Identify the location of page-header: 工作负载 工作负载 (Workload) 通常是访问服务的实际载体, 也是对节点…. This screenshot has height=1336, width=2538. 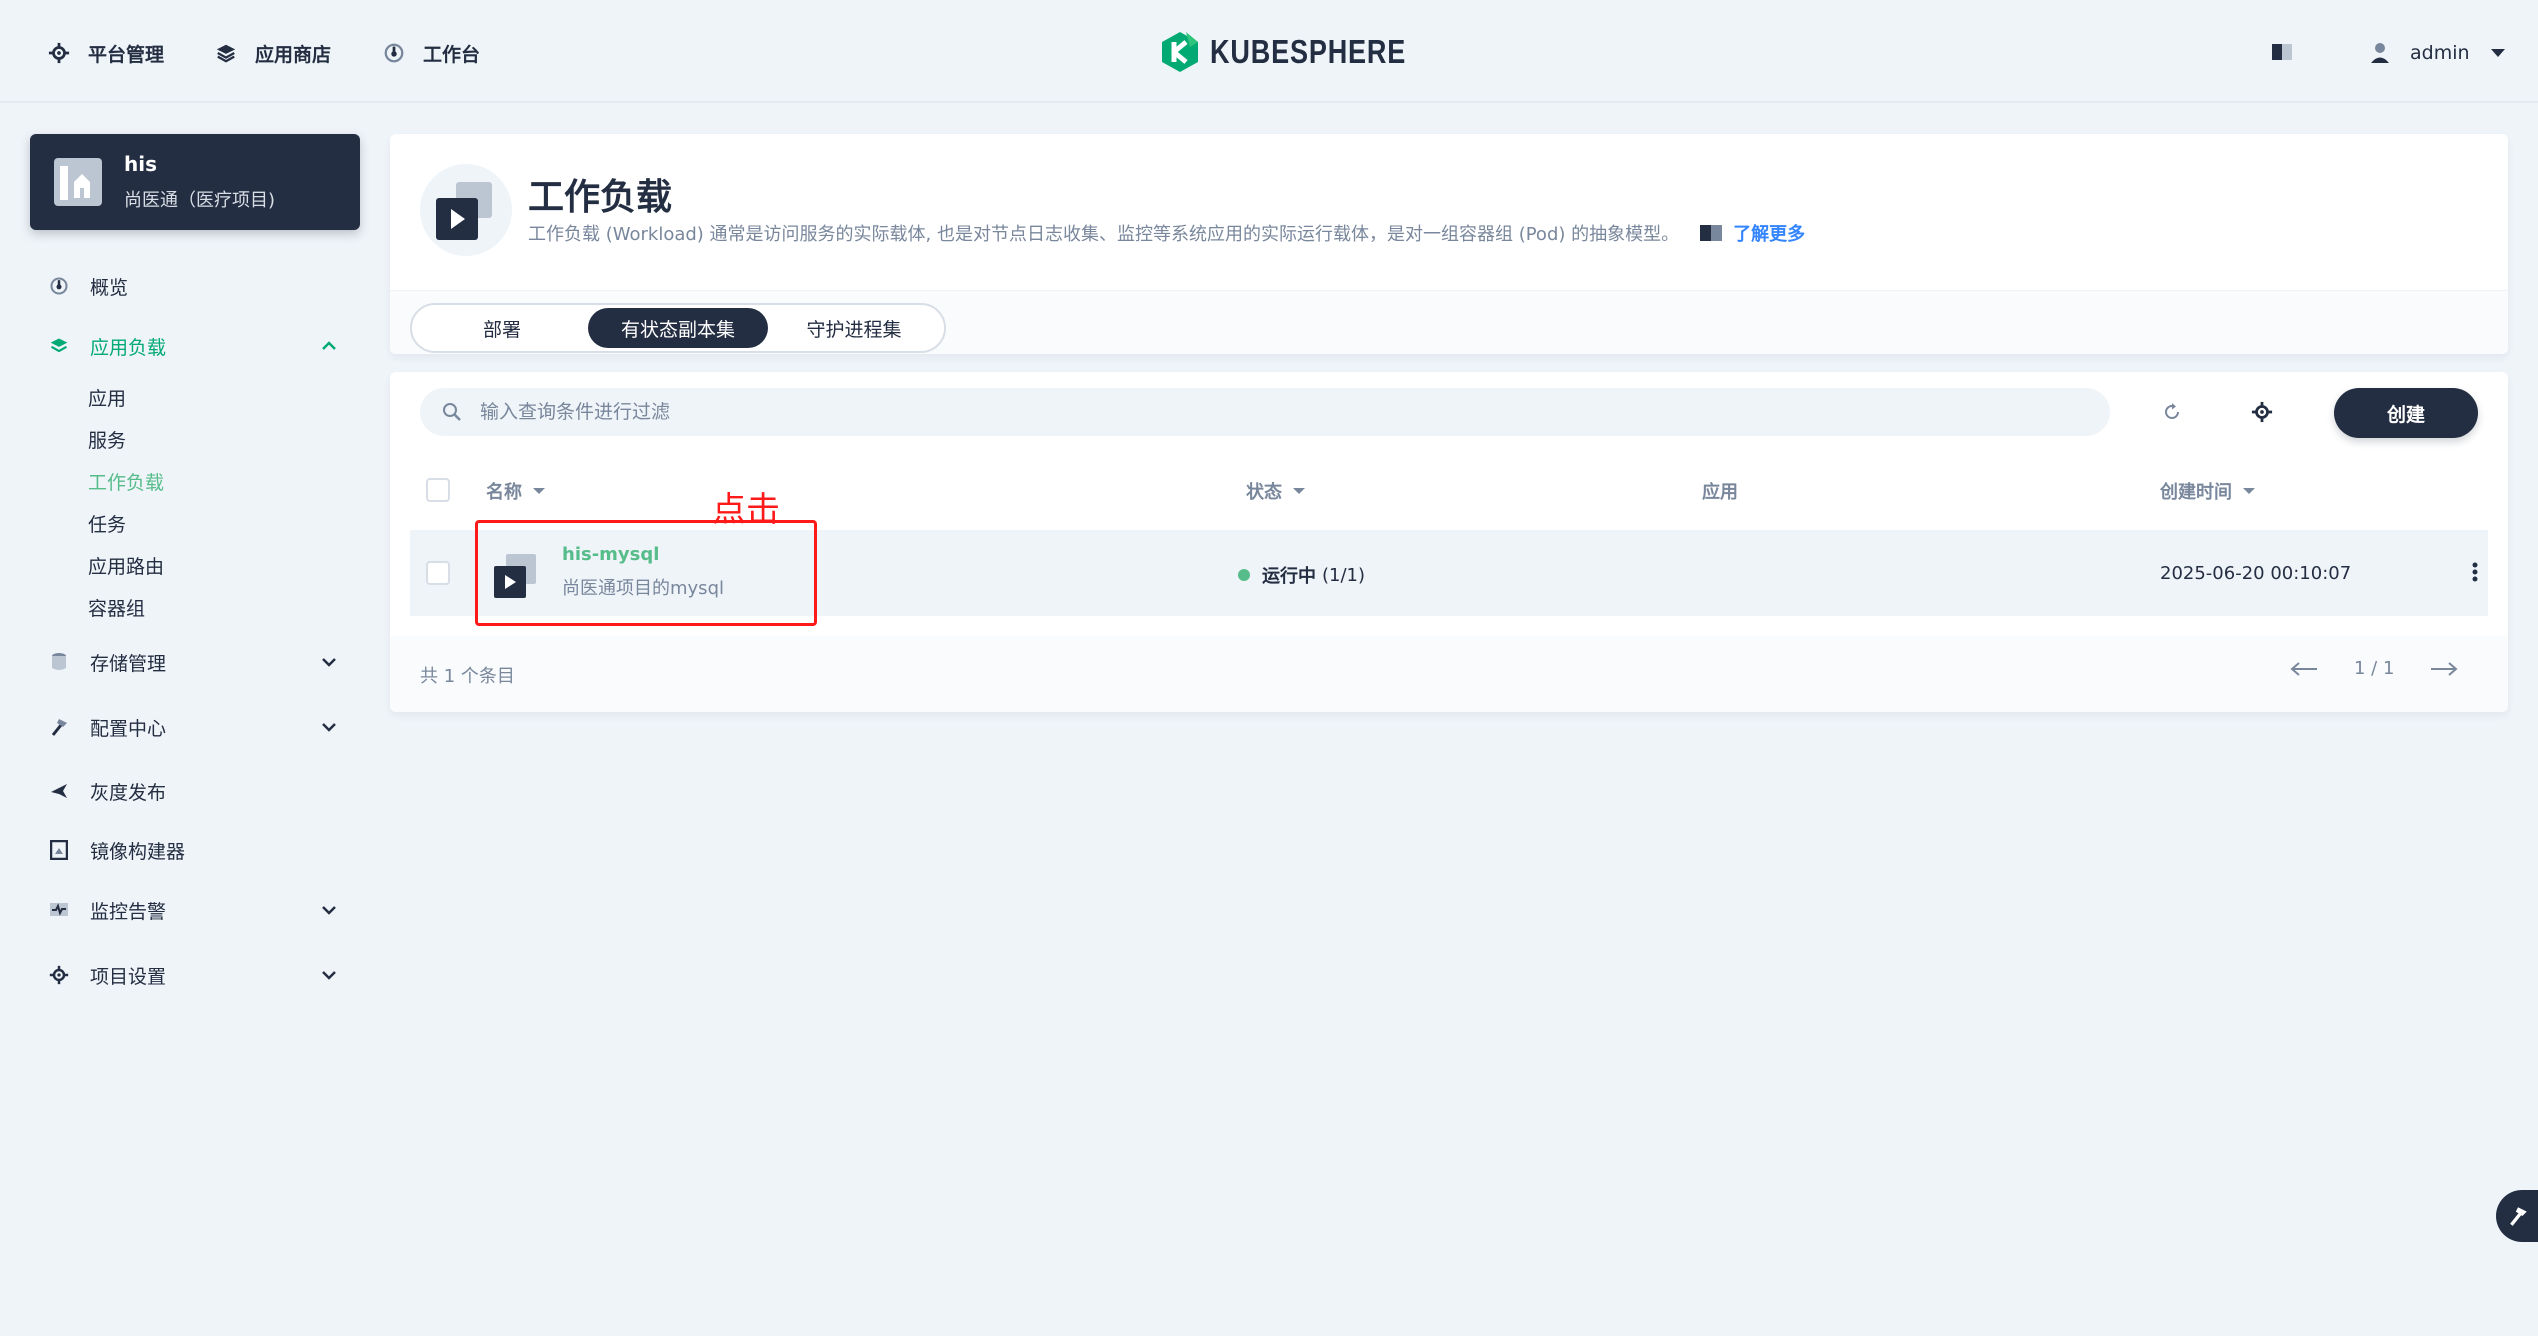
(1449, 244).